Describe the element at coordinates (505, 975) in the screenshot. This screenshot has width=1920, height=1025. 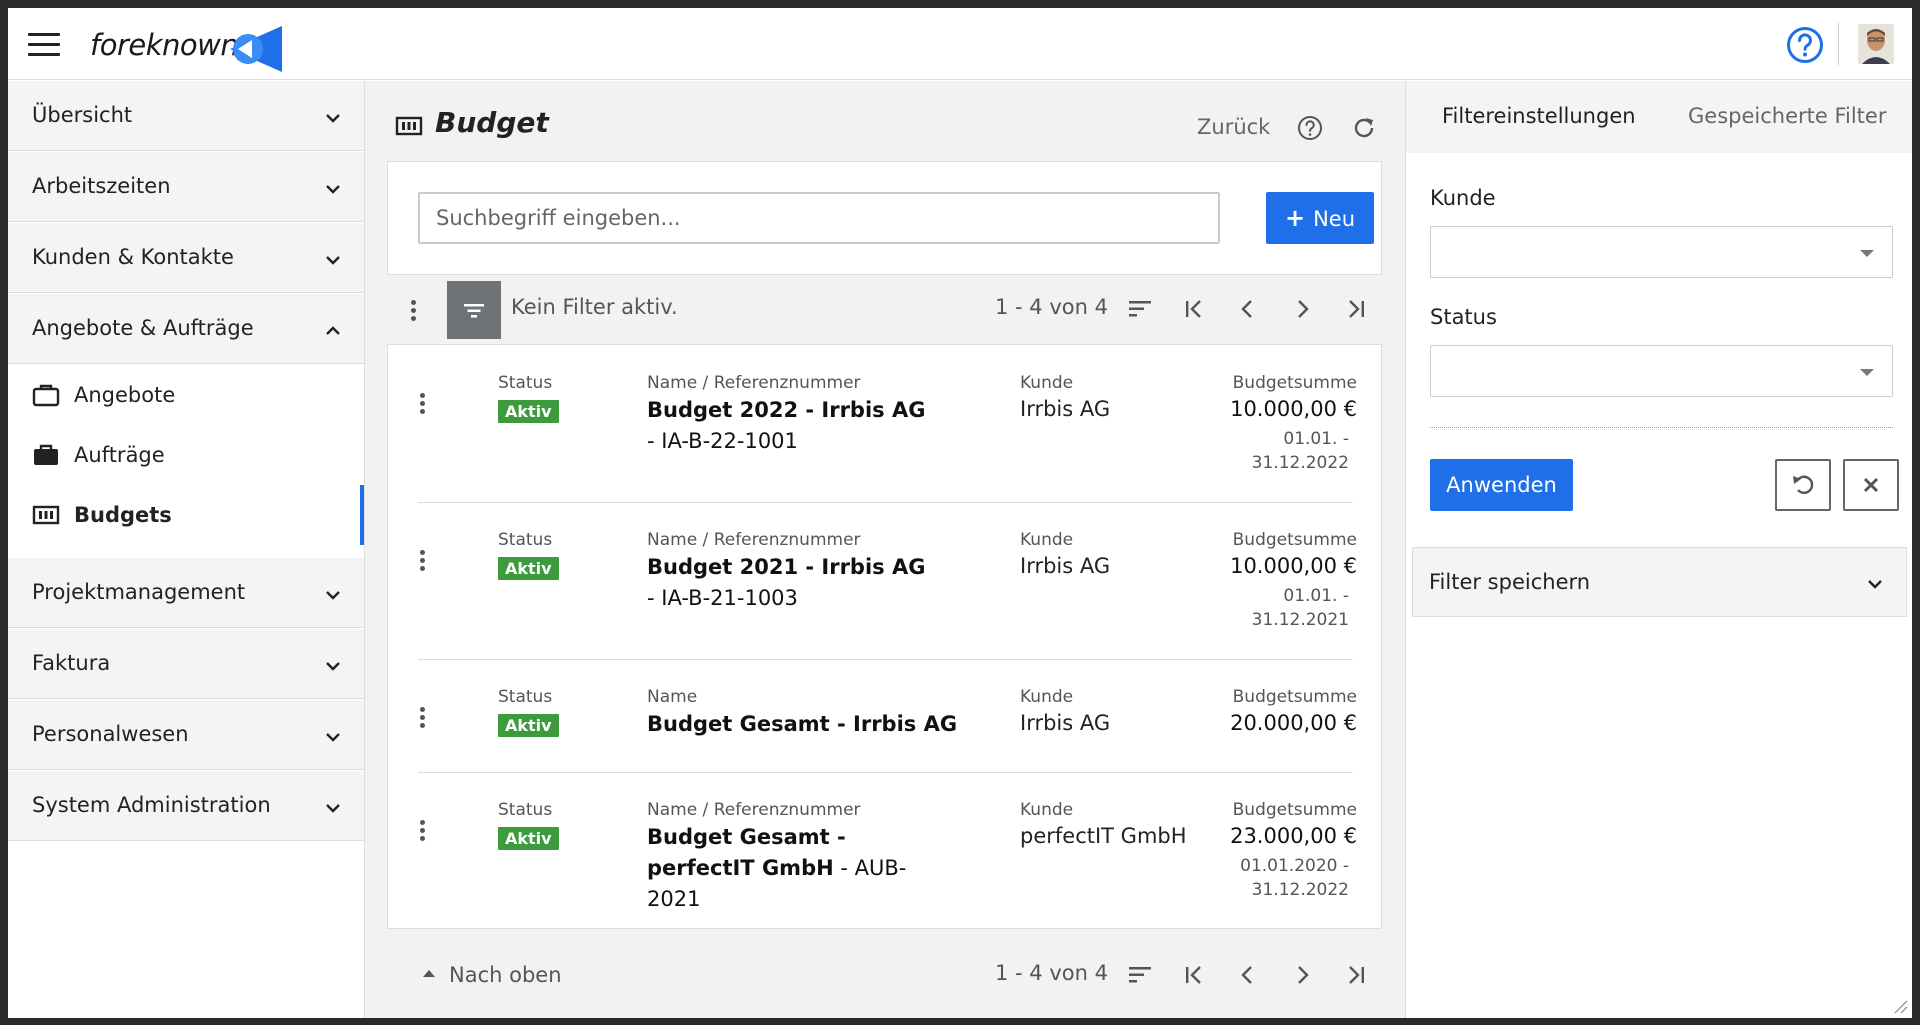
I see `scroll-to-top-label: Nach oben` at that location.